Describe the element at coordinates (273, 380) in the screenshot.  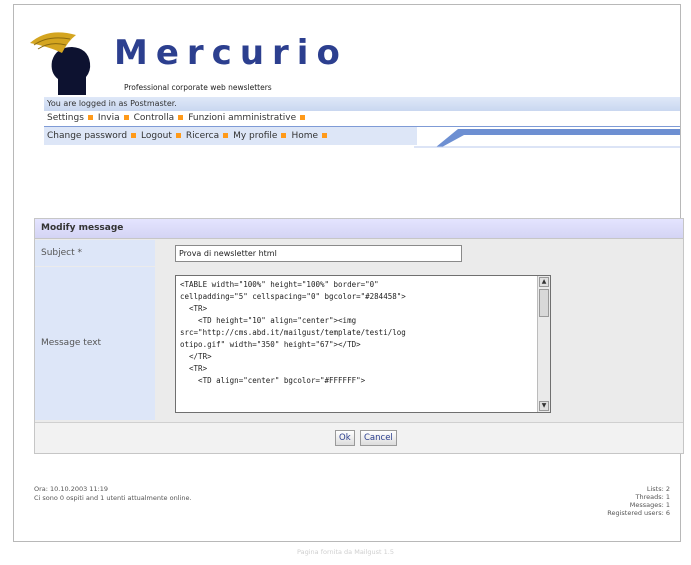
I see `code-line: <TD align="center" bgcolor="#FFFFFF">` at that location.